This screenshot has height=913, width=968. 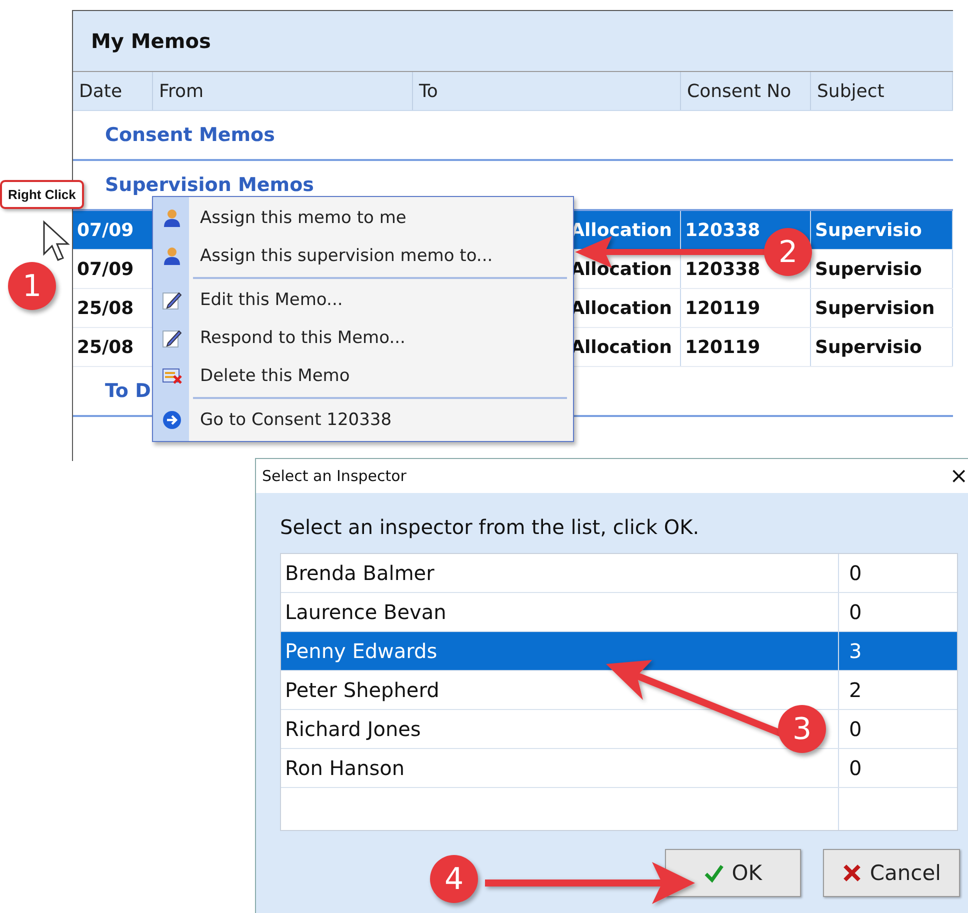 What do you see at coordinates (42, 194) in the screenshot?
I see `callout-label: Right Click` at bounding box center [42, 194].